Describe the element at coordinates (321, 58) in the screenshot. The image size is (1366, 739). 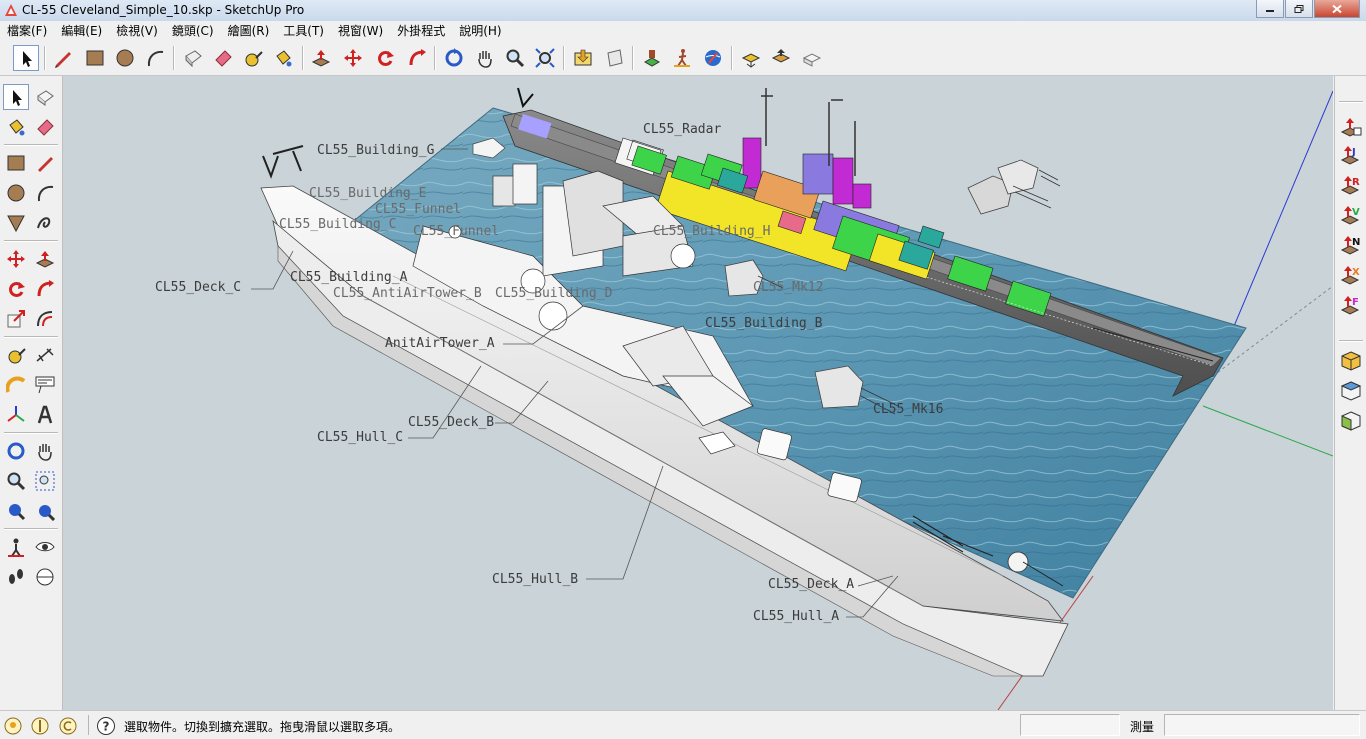
I see `push-pull-tool-button` at that location.